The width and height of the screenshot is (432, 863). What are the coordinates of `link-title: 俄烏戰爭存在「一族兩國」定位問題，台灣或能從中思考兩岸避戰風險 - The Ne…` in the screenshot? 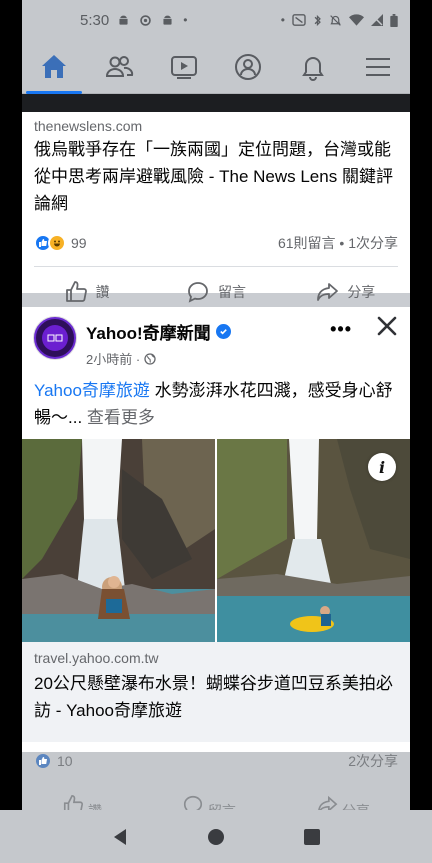 It's located at (213, 176).